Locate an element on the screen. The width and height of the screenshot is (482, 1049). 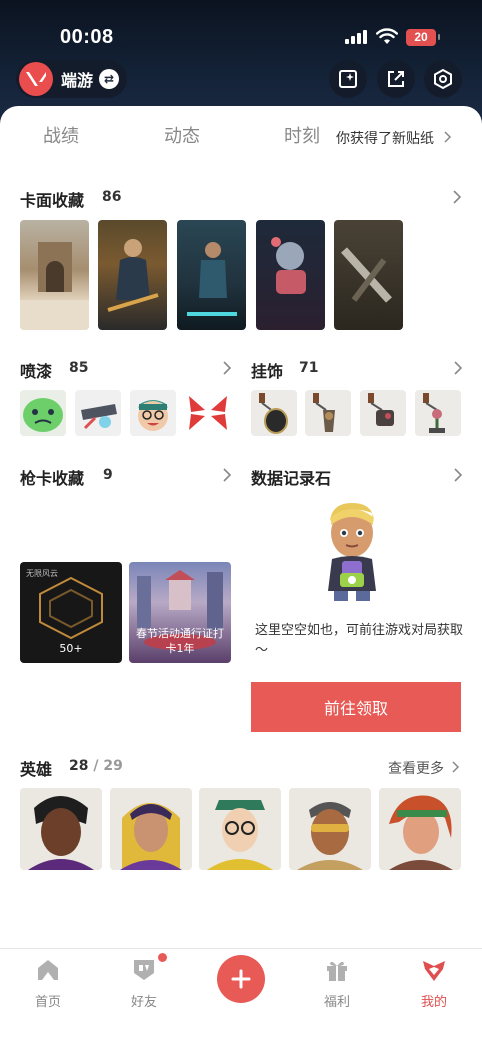
gun-card-badge: 50+ is located at coordinates (71, 648).